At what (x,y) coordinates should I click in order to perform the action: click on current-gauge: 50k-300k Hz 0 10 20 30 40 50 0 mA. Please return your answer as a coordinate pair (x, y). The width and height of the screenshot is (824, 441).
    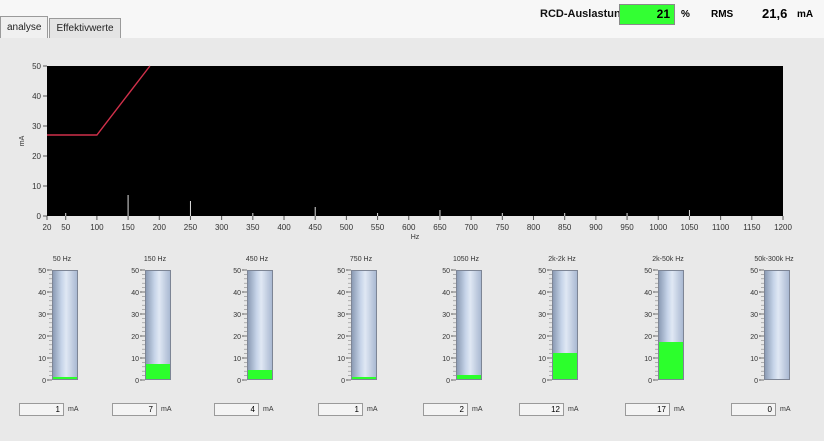
    Looking at the image, I should click on (774, 338).